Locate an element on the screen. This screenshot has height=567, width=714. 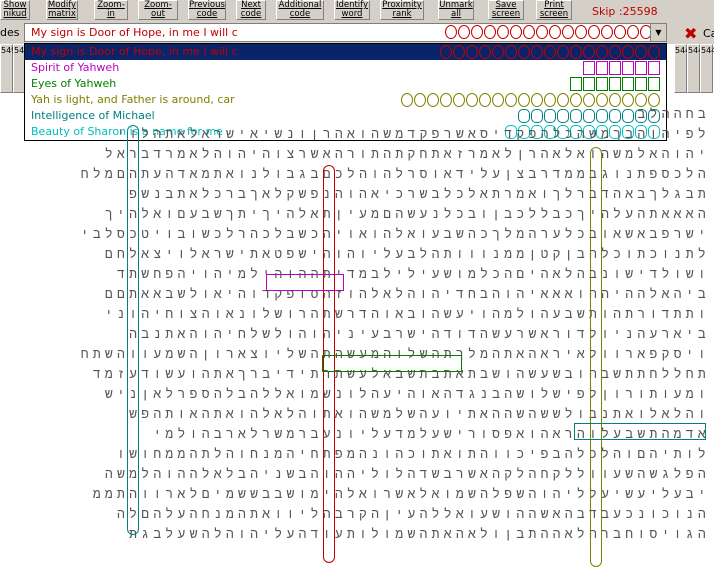
show-nikud-button: Show nikud is located at coordinates (15, 10).